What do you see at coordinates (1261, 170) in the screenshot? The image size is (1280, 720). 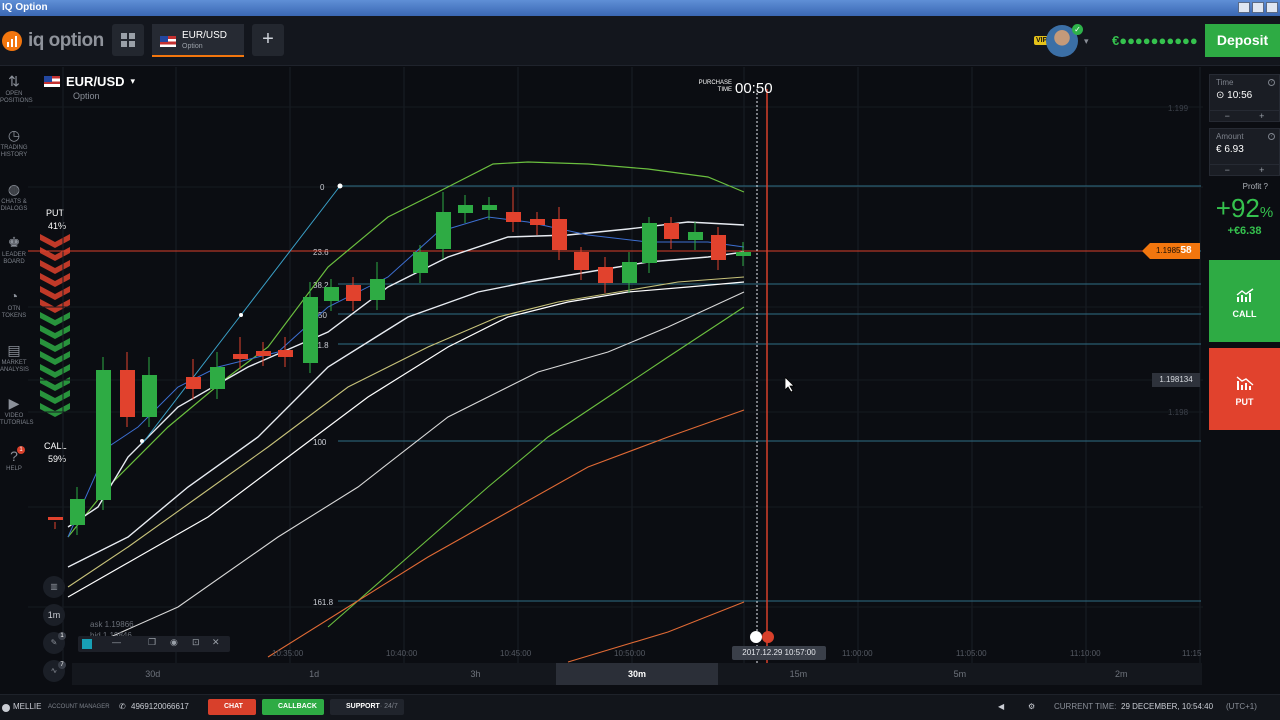 I see `amount-plus-button: +` at bounding box center [1261, 170].